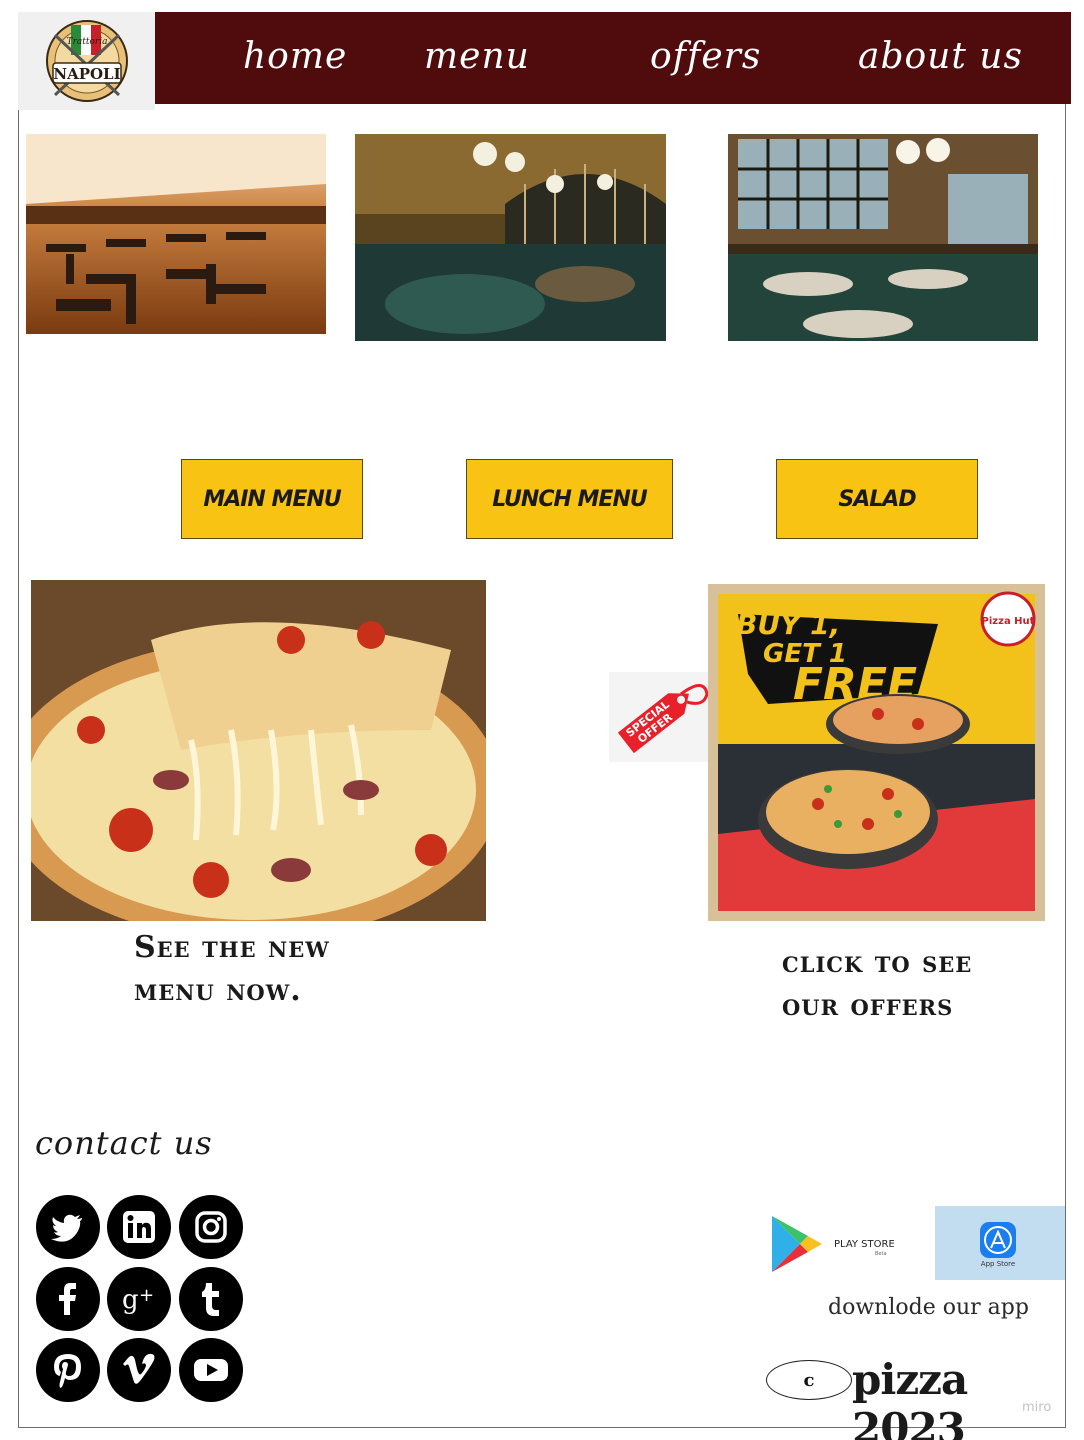 The width and height of the screenshot is (1084, 1440). I want to click on menu-caption: See the new menu now., so click(232, 969).